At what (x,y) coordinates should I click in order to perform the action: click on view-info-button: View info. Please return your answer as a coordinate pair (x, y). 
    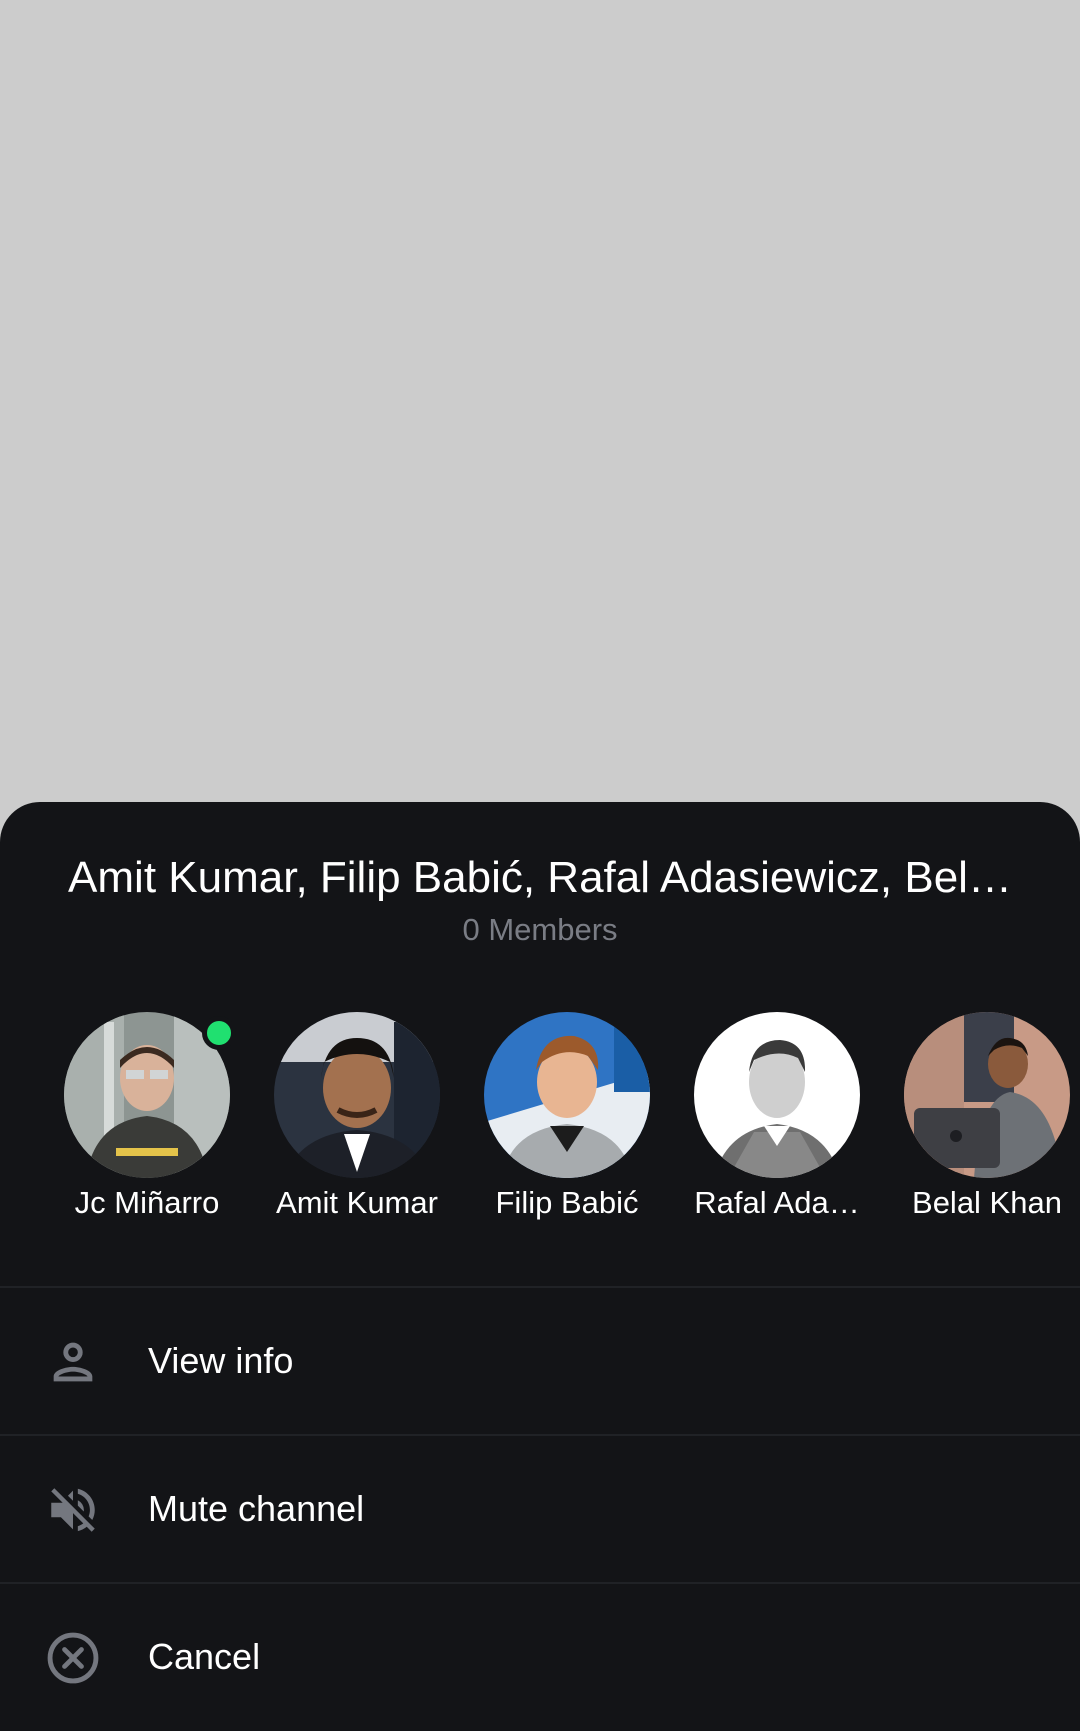
    Looking at the image, I should click on (540, 1361).